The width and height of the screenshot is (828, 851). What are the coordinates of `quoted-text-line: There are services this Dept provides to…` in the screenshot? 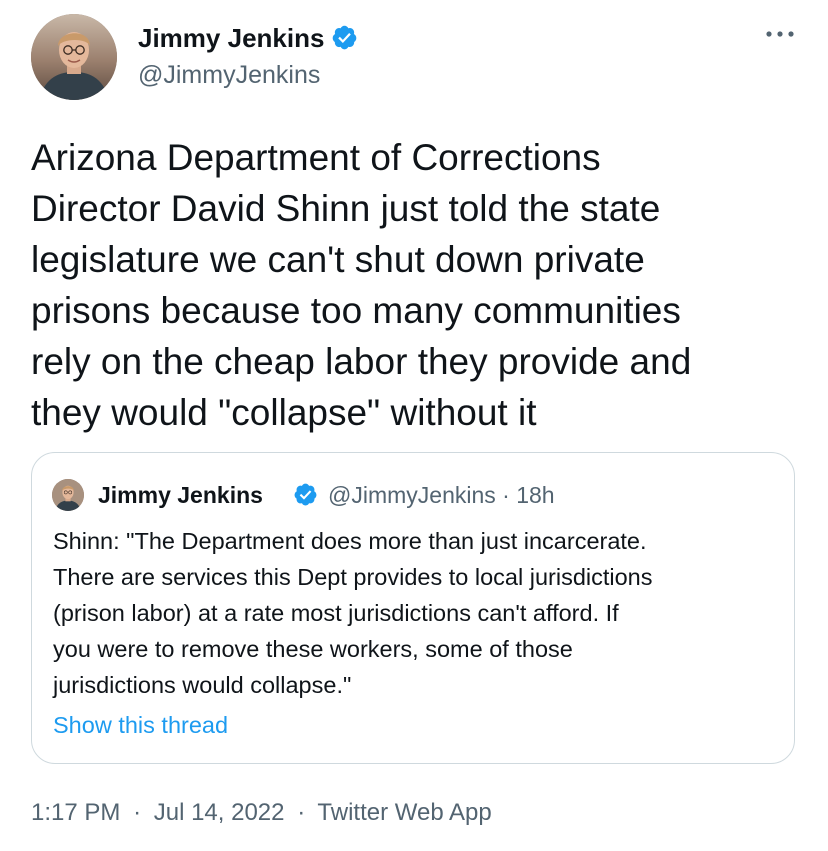 It's located at (353, 577).